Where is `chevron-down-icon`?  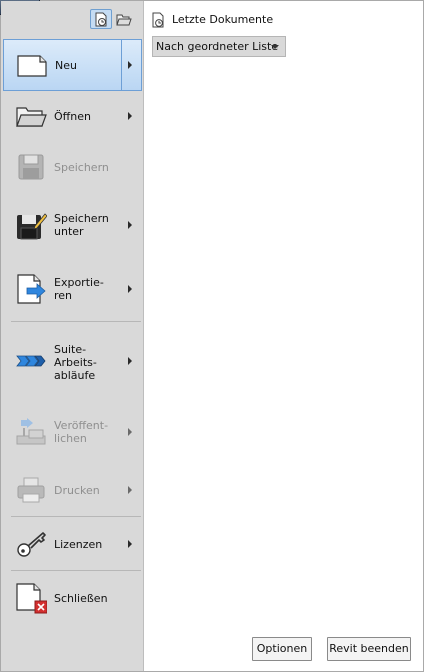
chevron-down-icon is located at coordinates (275, 47).